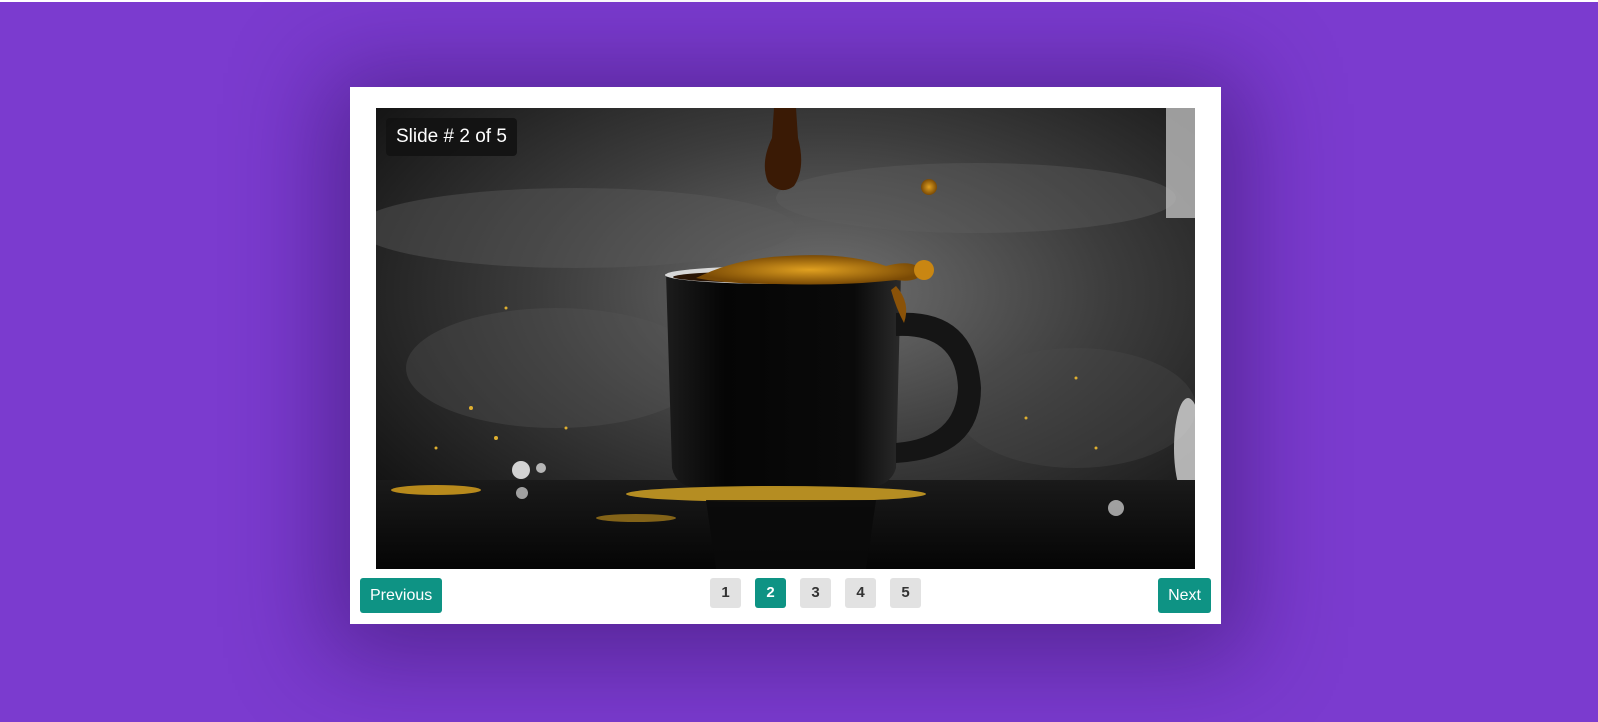 Image resolution: width=1598 pixels, height=722 pixels. What do you see at coordinates (725, 593) in the screenshot?
I see `page-button-1: 1` at bounding box center [725, 593].